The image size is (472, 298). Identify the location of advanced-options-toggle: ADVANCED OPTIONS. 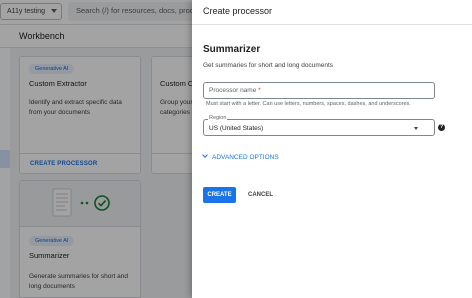
(240, 156).